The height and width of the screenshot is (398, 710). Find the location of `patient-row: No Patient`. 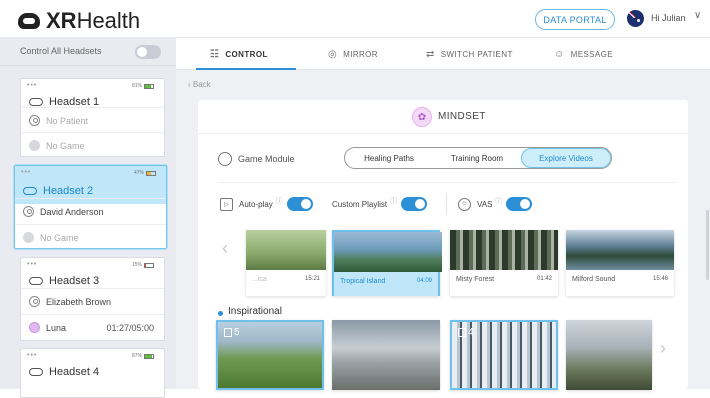

patient-row: No Patient is located at coordinates (92, 120).